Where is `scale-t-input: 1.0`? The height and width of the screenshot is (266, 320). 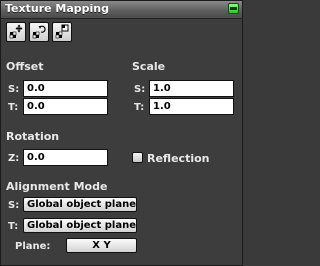
scale-t-input: 1.0 is located at coordinates (191, 106).